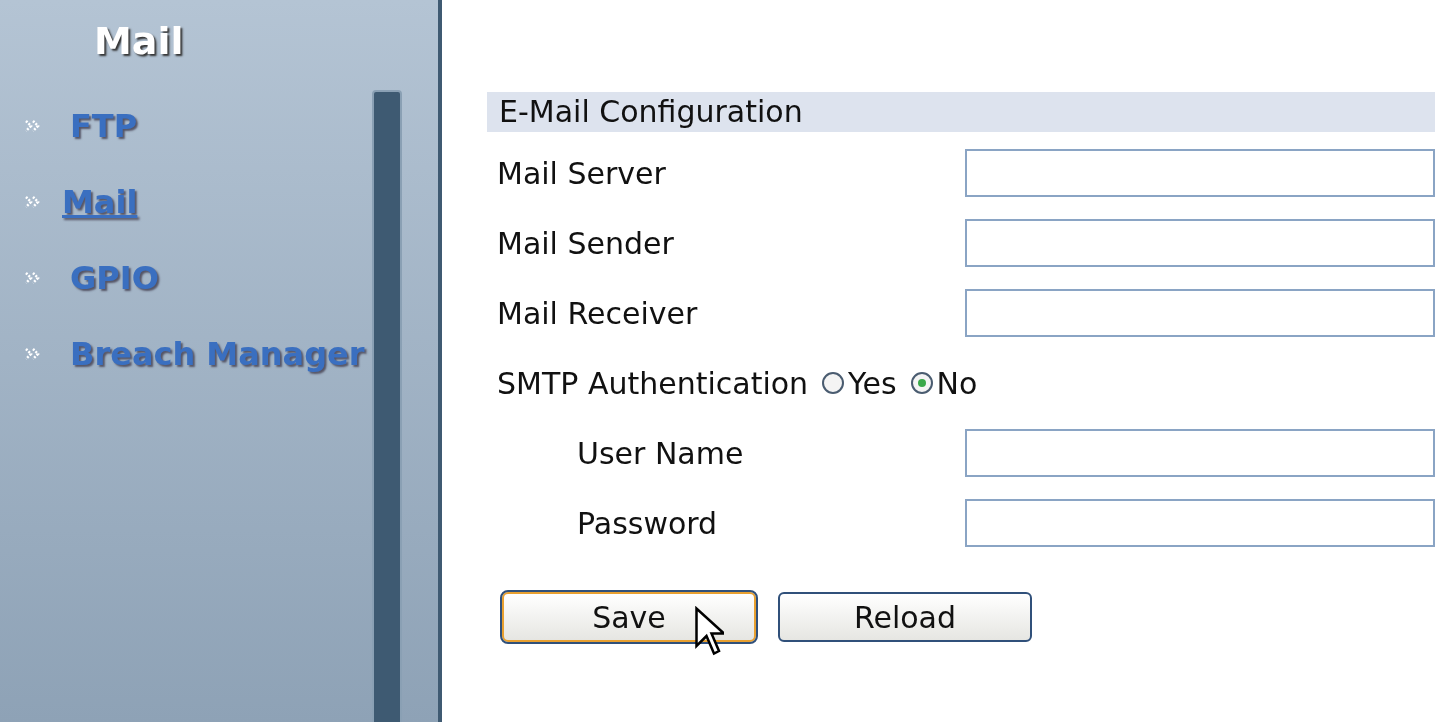  Describe the element at coordinates (957, 383) in the screenshot. I see `radio-label: No` at that location.